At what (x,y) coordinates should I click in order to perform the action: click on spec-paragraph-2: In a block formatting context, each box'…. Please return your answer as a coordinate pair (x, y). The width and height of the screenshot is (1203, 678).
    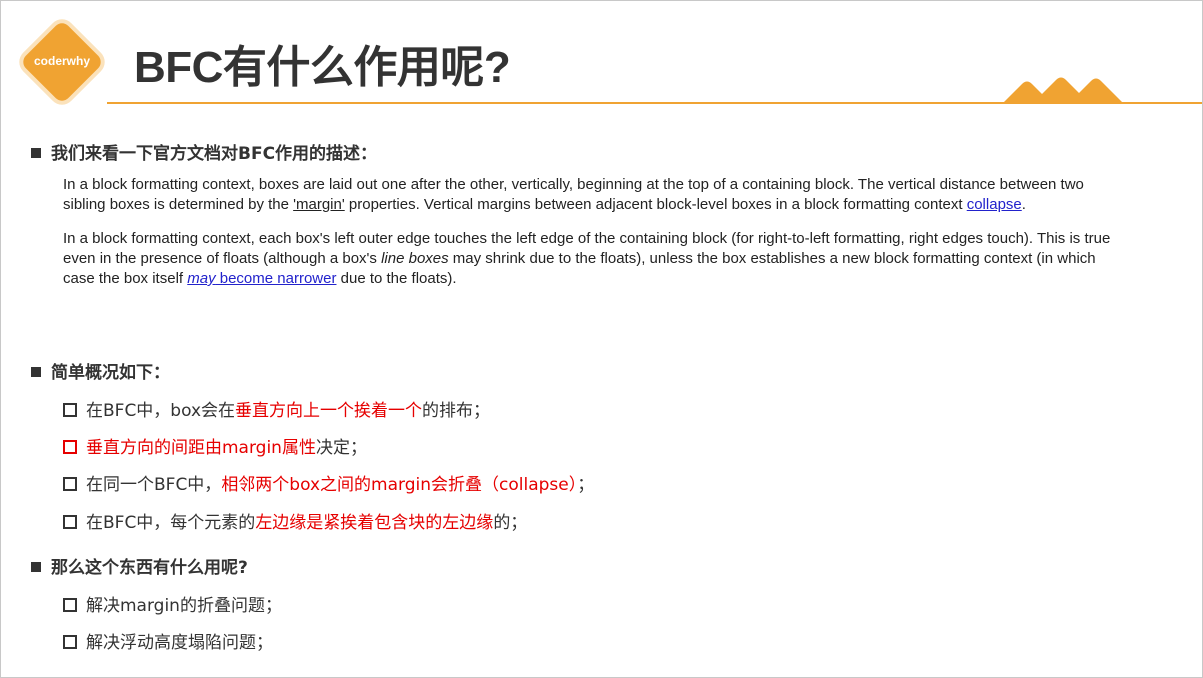
    Looking at the image, I should click on (593, 259).